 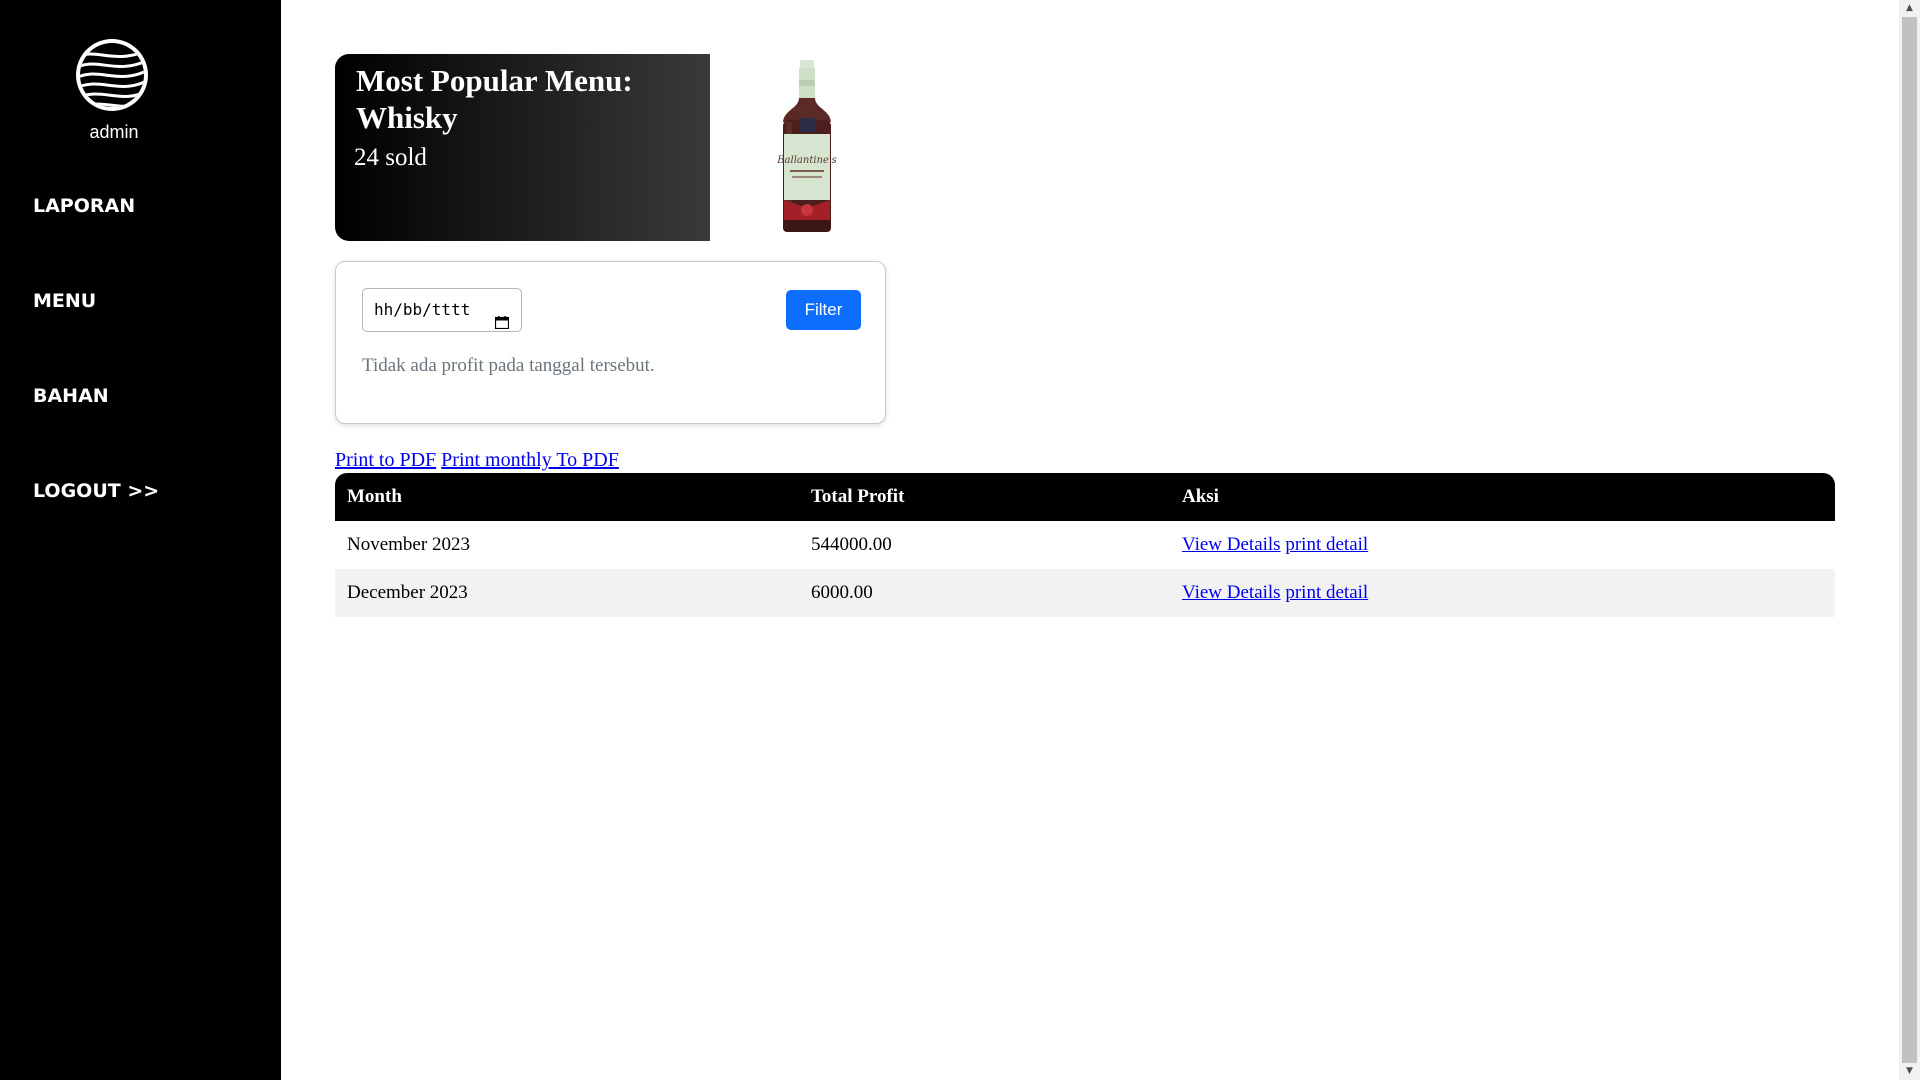 What do you see at coordinates (530, 460) in the screenshot?
I see `print-monthly-pdf-link: Print monthly To PDF` at bounding box center [530, 460].